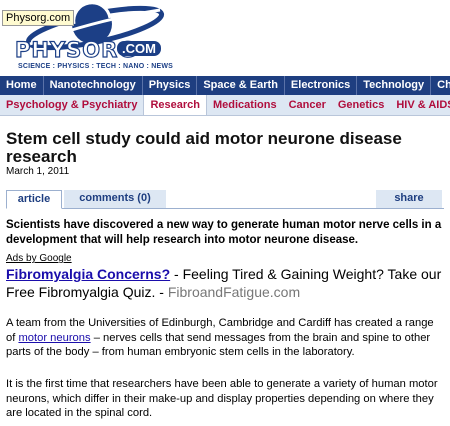  Describe the element at coordinates (34, 199) in the screenshot. I see `tab-article: article` at that location.